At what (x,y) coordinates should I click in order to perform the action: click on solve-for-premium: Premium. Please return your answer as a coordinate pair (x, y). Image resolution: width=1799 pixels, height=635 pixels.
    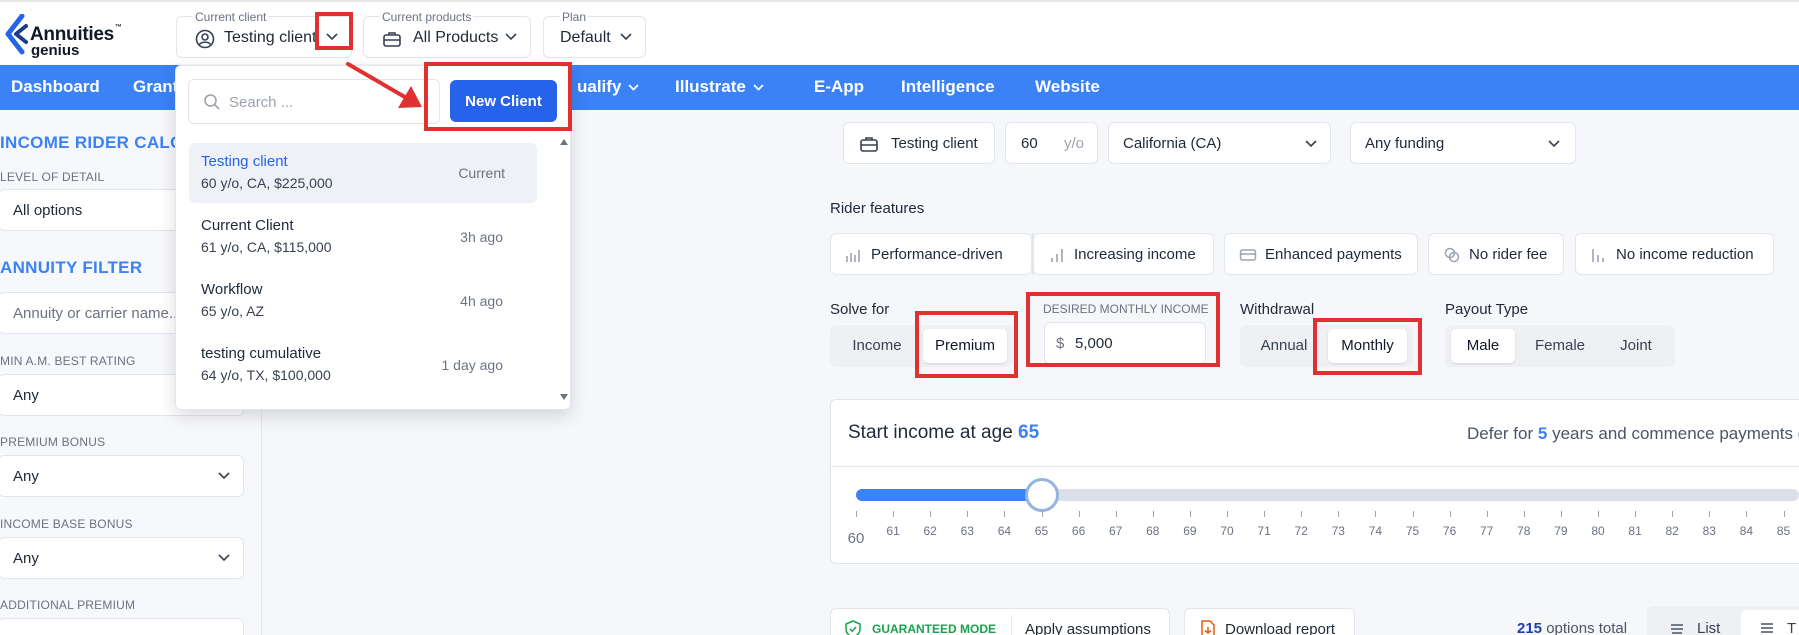
    Looking at the image, I should click on (965, 346).